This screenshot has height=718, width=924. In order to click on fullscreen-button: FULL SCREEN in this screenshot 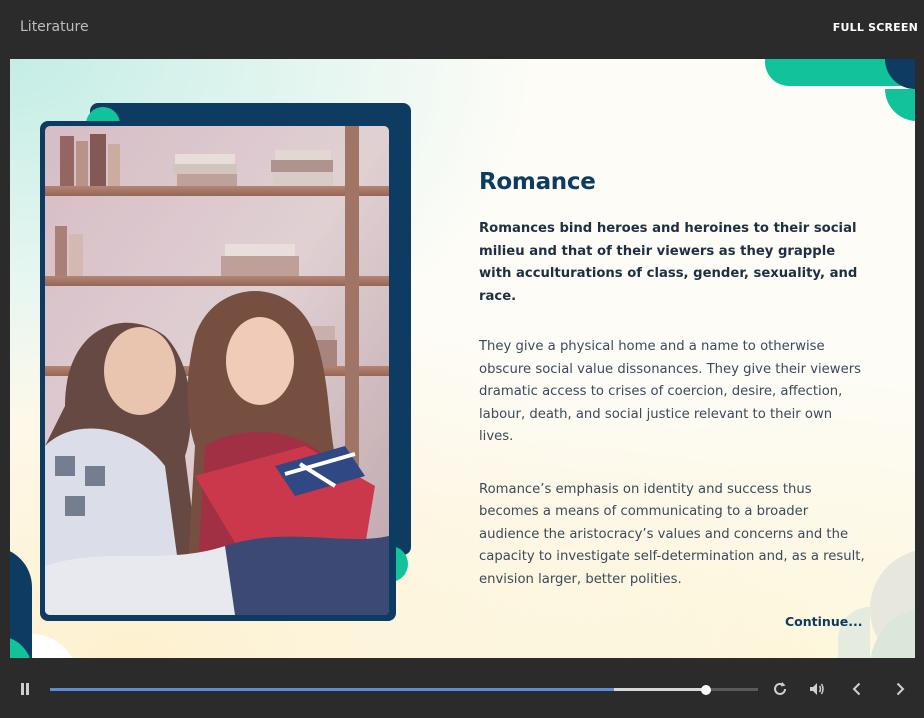, I will do `click(875, 27)`.